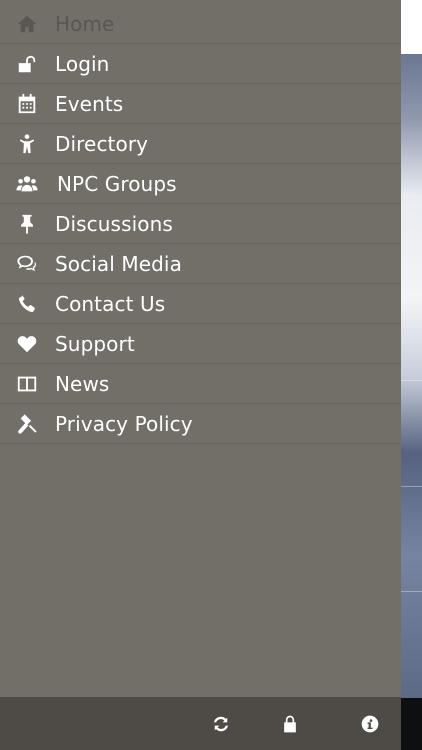 The image size is (422, 750). What do you see at coordinates (200, 64) in the screenshot?
I see `menu-item-login: Login` at bounding box center [200, 64].